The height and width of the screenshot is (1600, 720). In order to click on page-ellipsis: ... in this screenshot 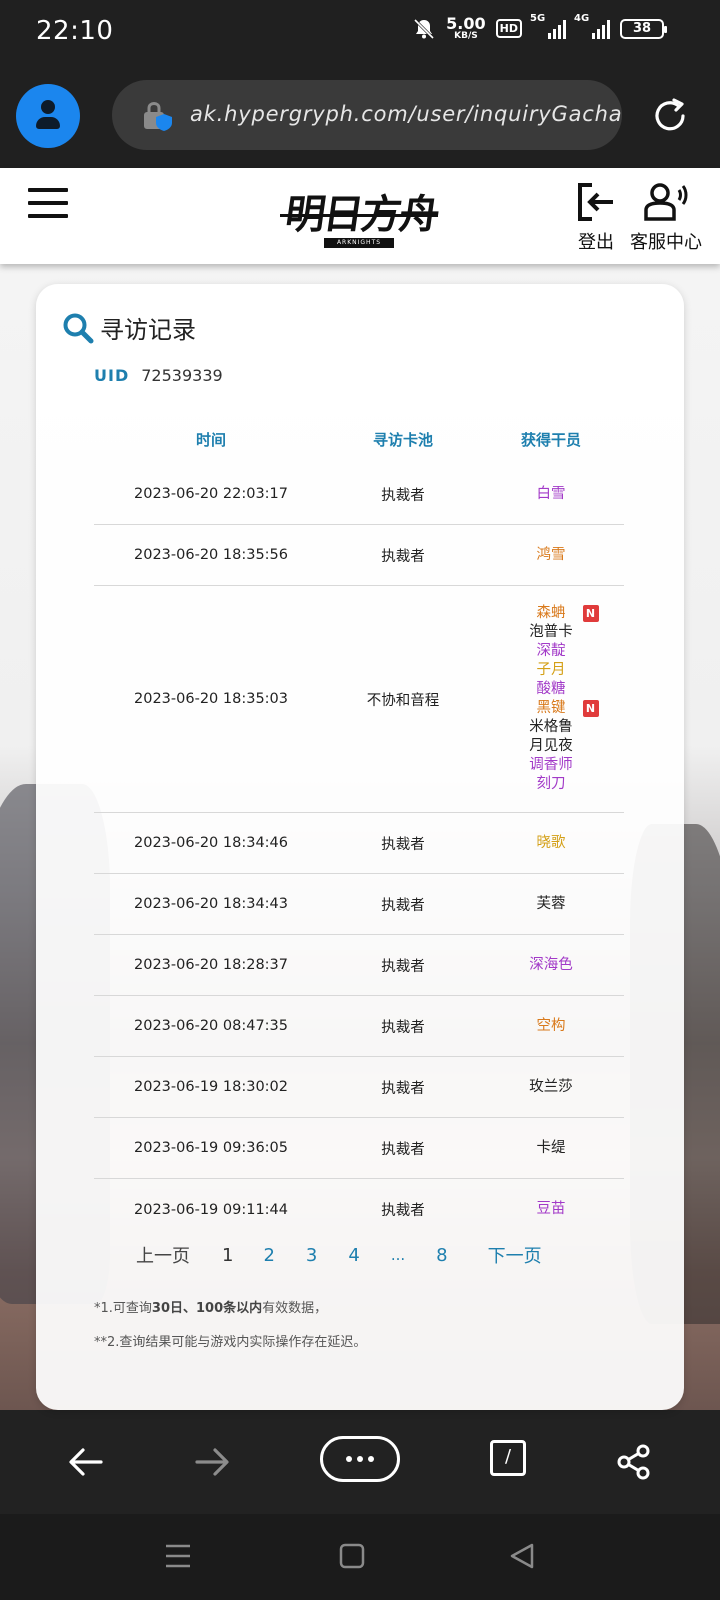, I will do `click(398, 1255)`.